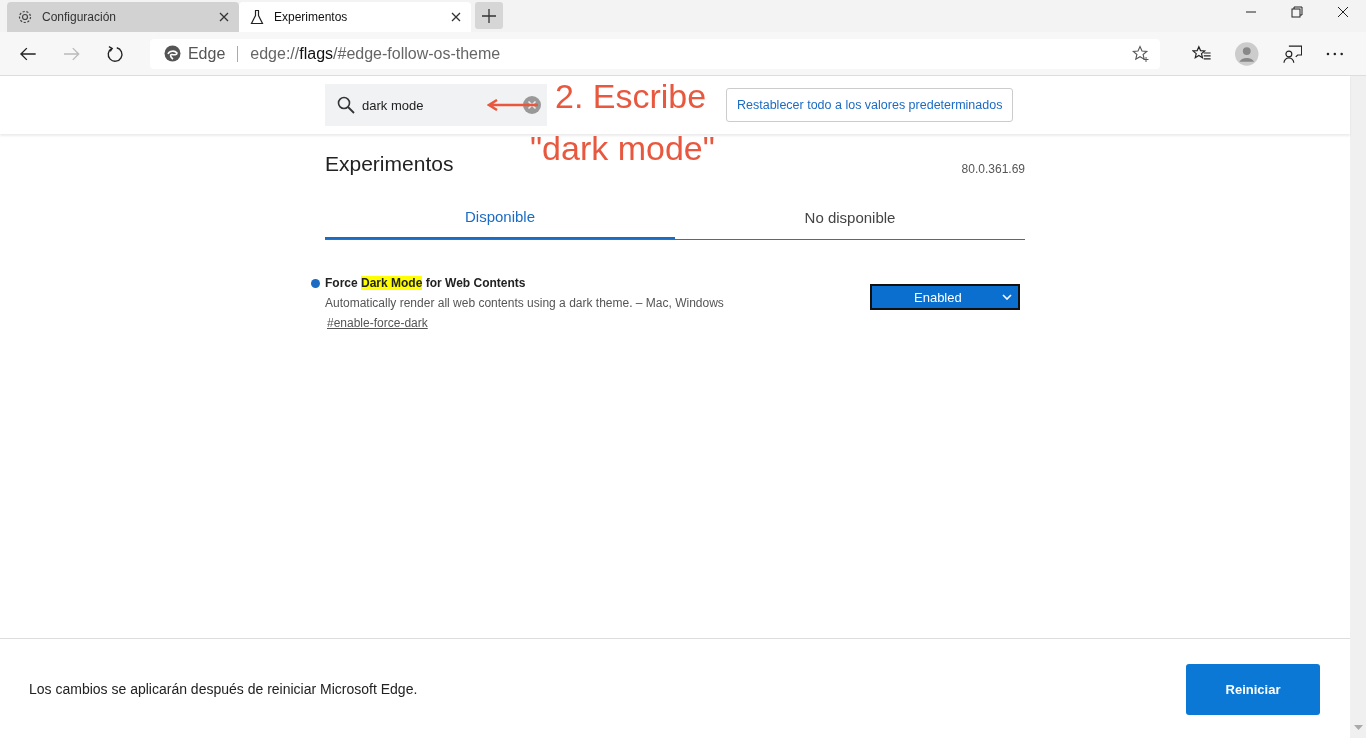  What do you see at coordinates (1247, 53) in the screenshot?
I see `avatar-icon` at bounding box center [1247, 53].